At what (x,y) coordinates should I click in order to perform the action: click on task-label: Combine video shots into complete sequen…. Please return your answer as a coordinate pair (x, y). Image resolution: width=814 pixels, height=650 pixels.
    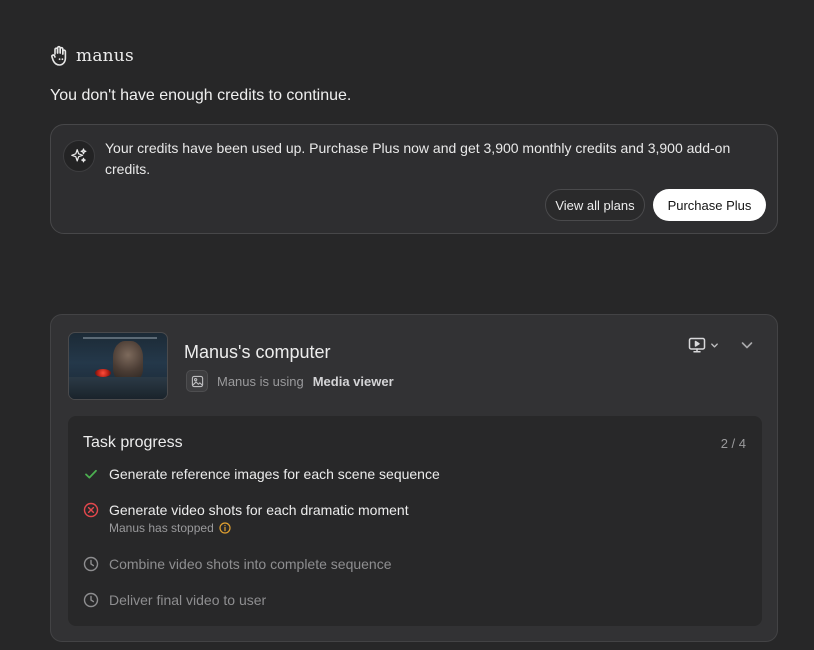
    Looking at the image, I should click on (250, 564).